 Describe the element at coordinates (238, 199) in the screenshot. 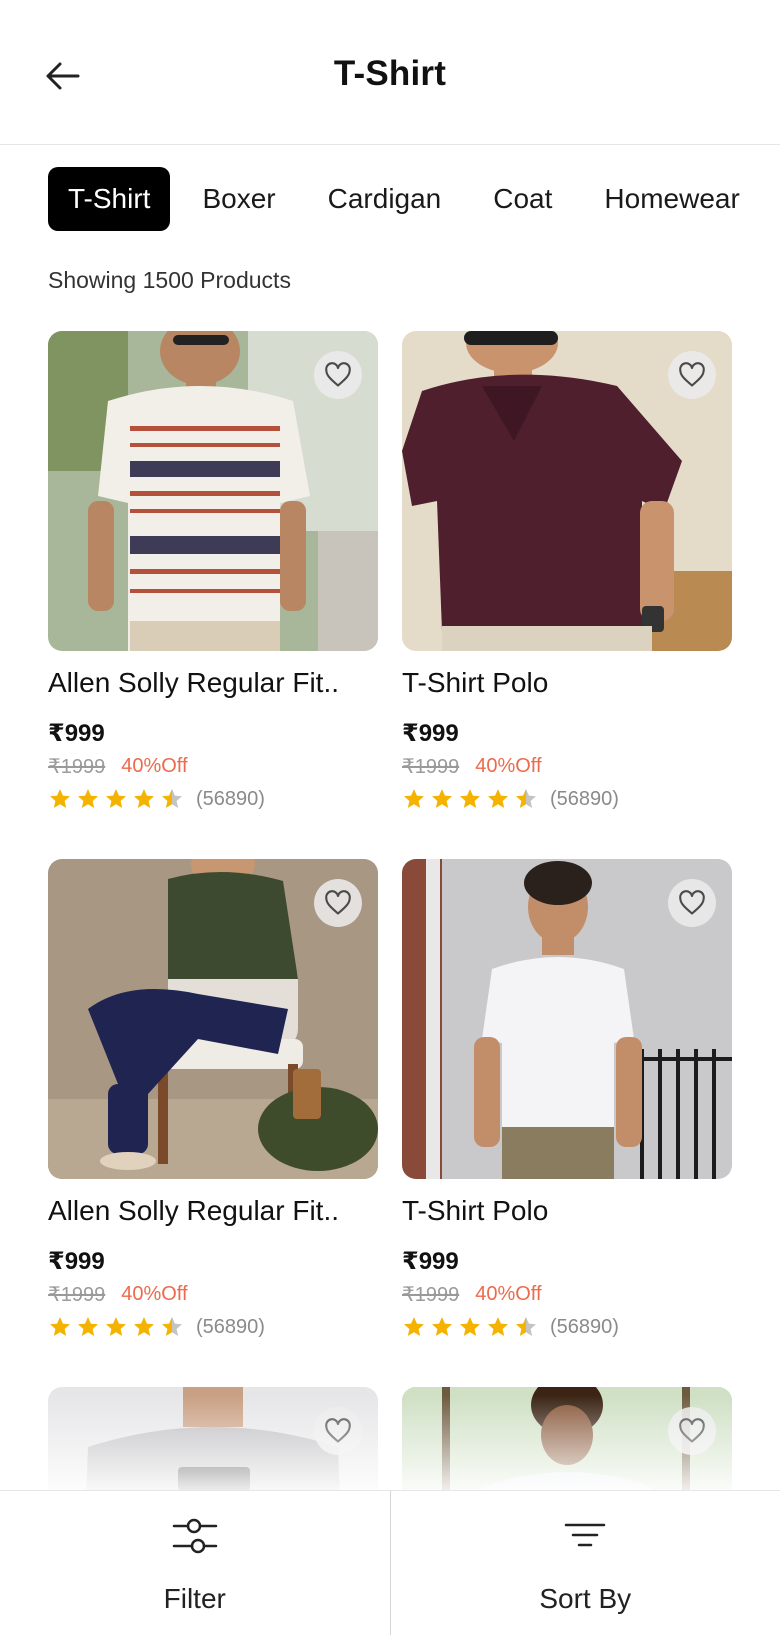

I see `tab-boxer: Boxer` at that location.